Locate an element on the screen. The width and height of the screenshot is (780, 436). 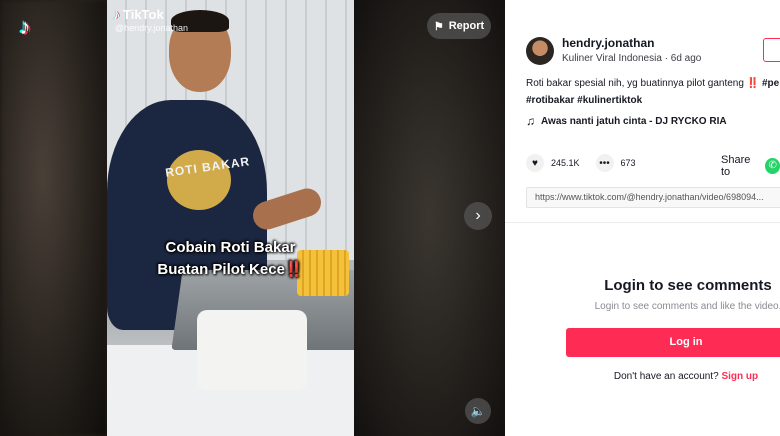
flag-icon: ⚑ is located at coordinates (438, 26).